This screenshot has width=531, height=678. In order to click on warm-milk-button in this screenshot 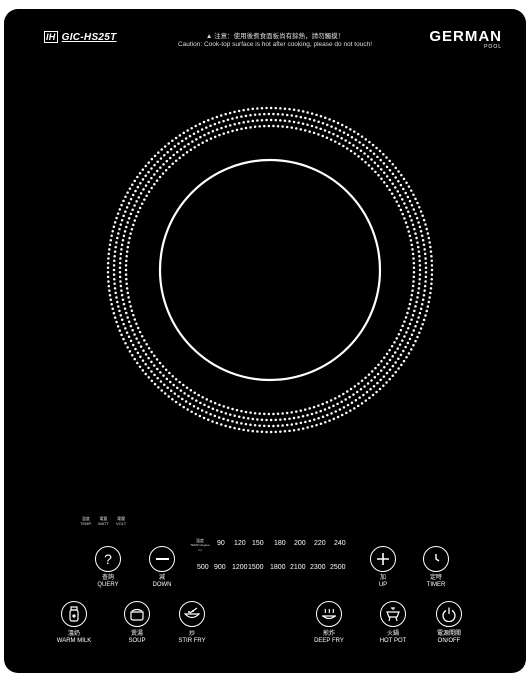, I will do `click(74, 614)`.